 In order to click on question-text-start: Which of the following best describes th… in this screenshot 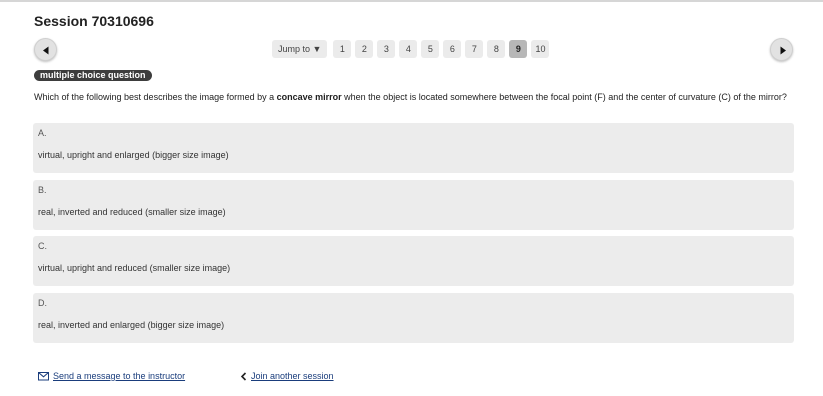, I will do `click(155, 97)`.